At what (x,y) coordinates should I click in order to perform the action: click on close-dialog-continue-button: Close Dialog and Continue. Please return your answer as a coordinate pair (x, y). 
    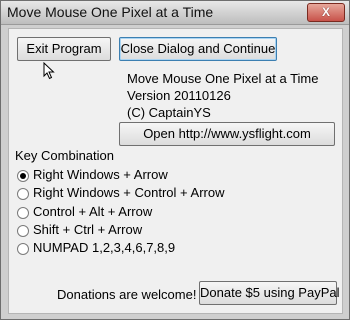
    Looking at the image, I should click on (198, 49).